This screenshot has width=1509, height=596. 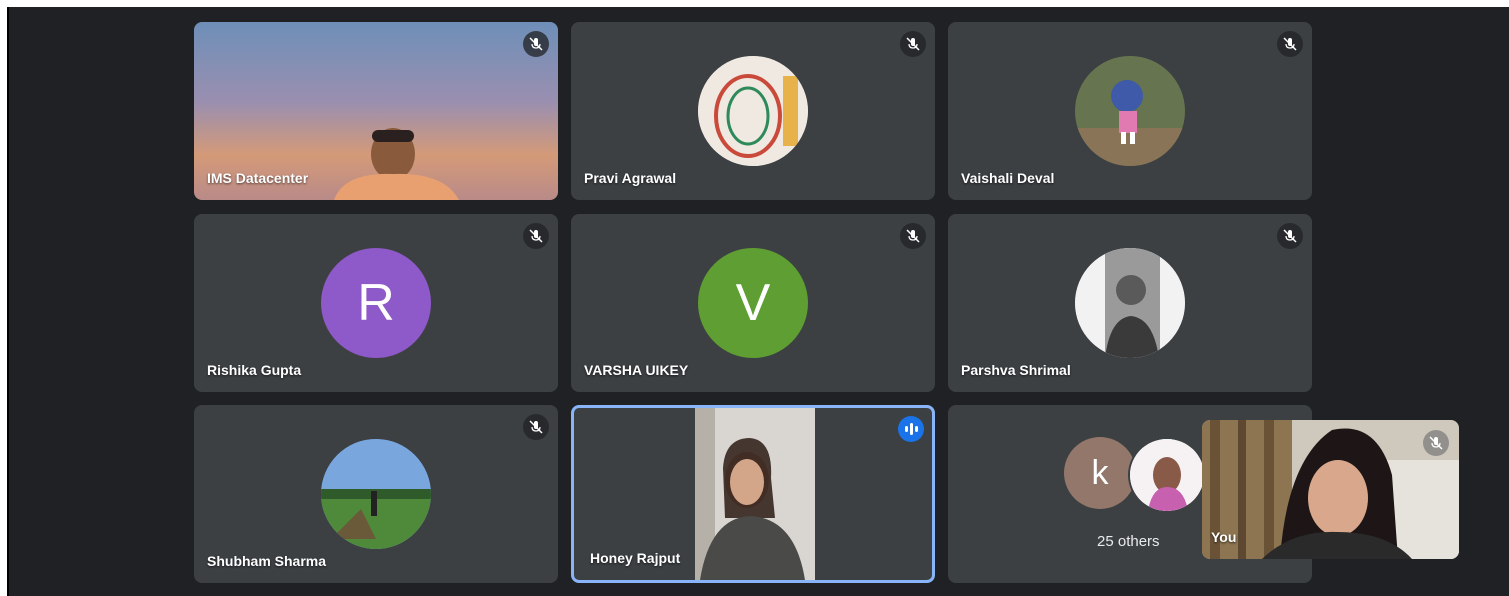 I want to click on participant-name: Shubham Sharma, so click(x=267, y=561).